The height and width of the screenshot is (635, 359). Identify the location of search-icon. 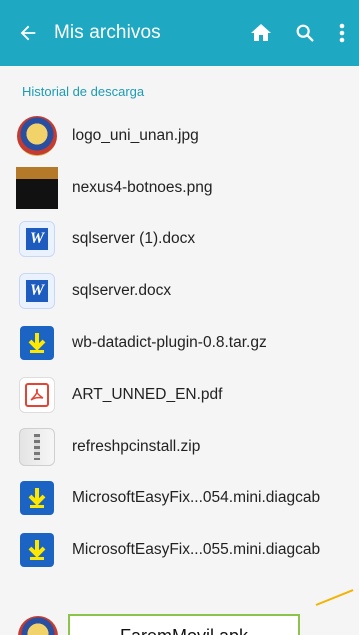
(305, 33).